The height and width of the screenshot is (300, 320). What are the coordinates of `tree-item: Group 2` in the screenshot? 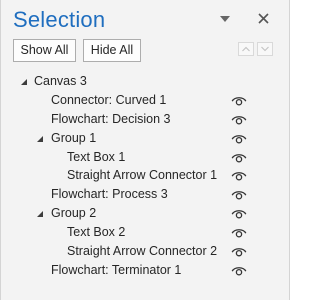 It's located at (145, 213).